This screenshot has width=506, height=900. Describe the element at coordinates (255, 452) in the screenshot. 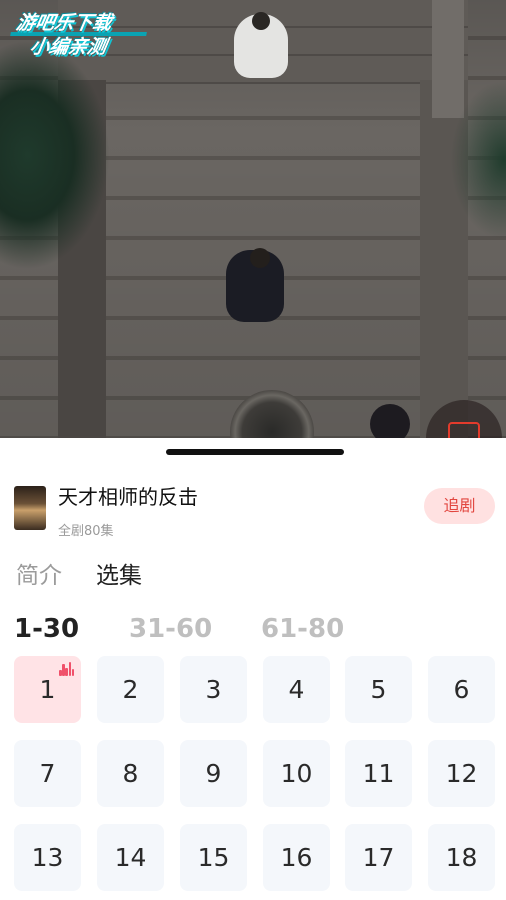

I see `drag-handle` at that location.